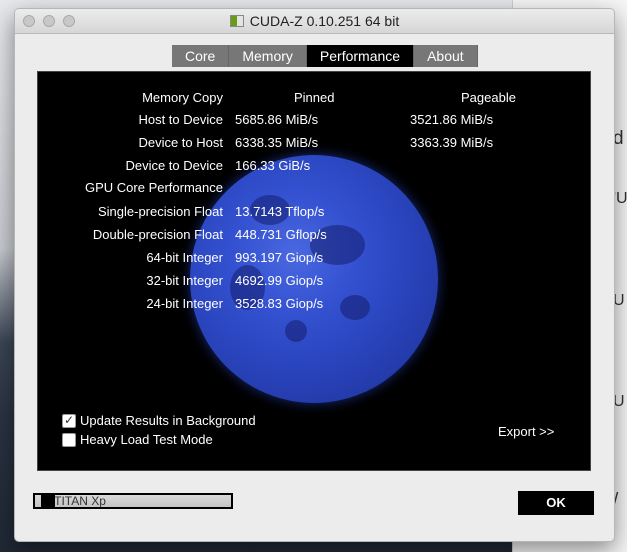  What do you see at coordinates (146, 439) in the screenshot?
I see `checkbox-label: Heavy Load Test Mode` at bounding box center [146, 439].